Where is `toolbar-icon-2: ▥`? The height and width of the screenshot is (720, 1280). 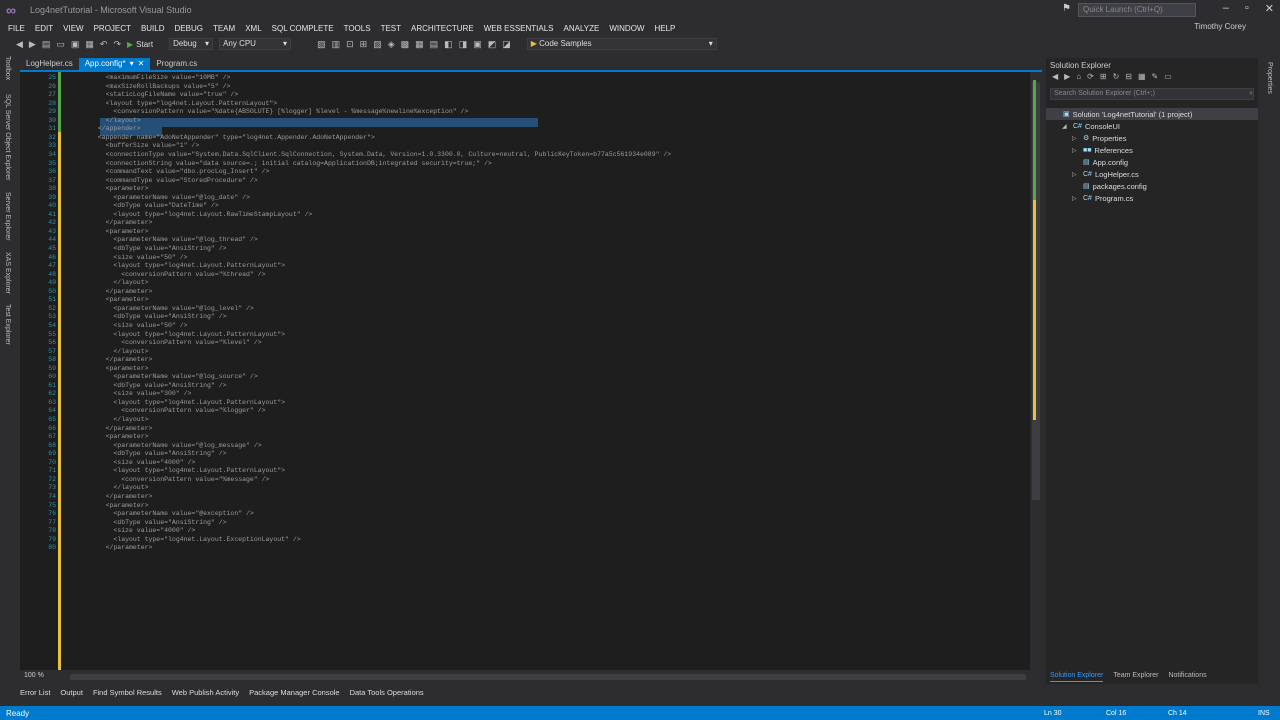
toolbar-icon-2: ▥ is located at coordinates (336, 44).